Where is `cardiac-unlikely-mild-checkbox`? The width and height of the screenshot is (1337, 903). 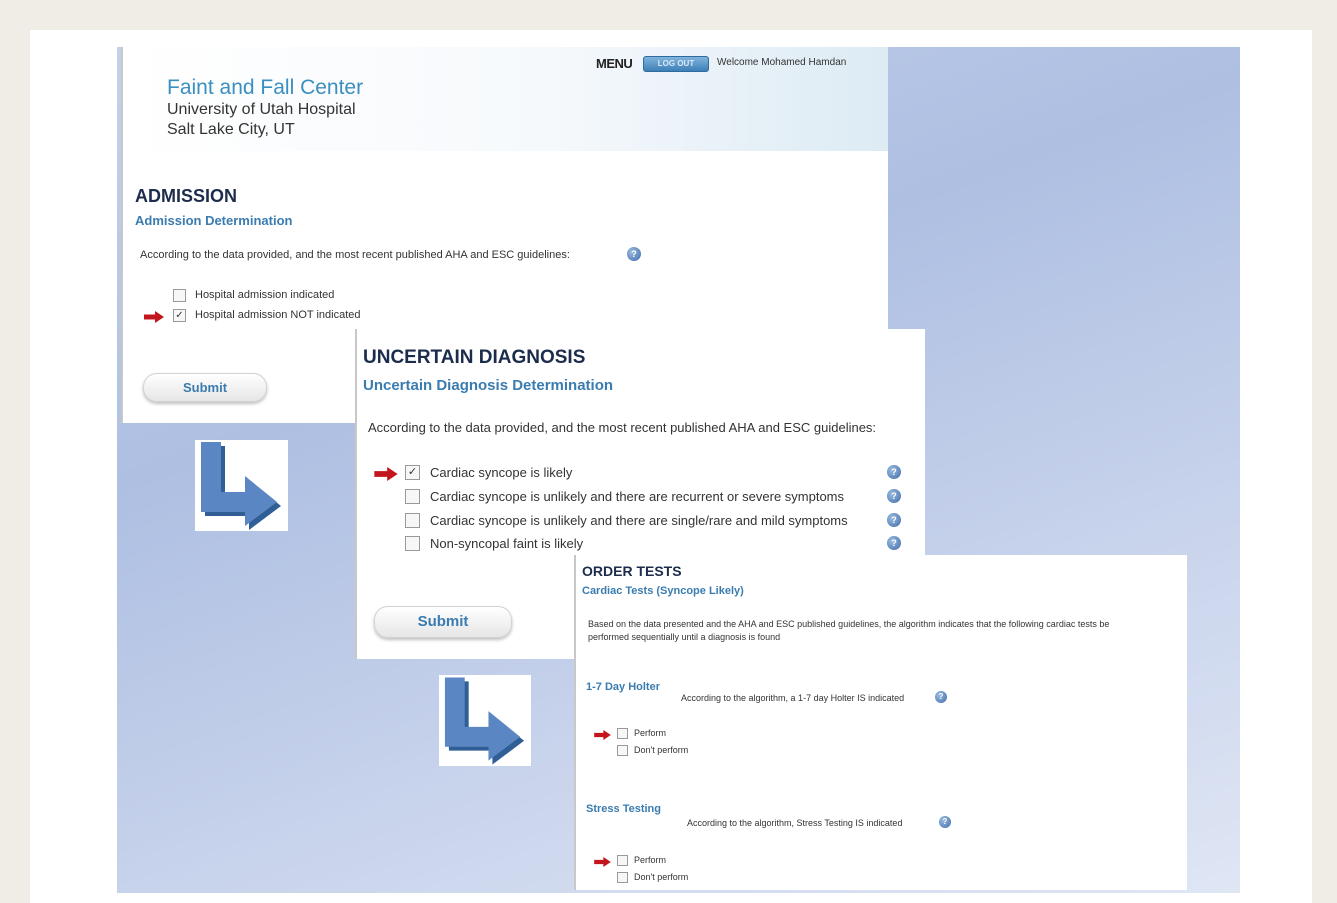
cardiac-unlikely-mild-checkbox is located at coordinates (412, 520).